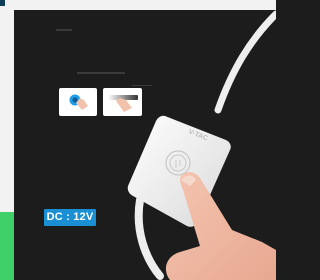 Image resolution: width=320 pixels, height=280 pixels. What do you see at coordinates (122, 102) in the screenshot?
I see `touch-slide-icon` at bounding box center [122, 102].